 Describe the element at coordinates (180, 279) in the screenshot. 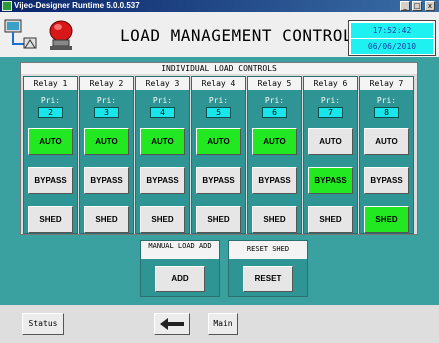

I see `add-button: ADD` at that location.